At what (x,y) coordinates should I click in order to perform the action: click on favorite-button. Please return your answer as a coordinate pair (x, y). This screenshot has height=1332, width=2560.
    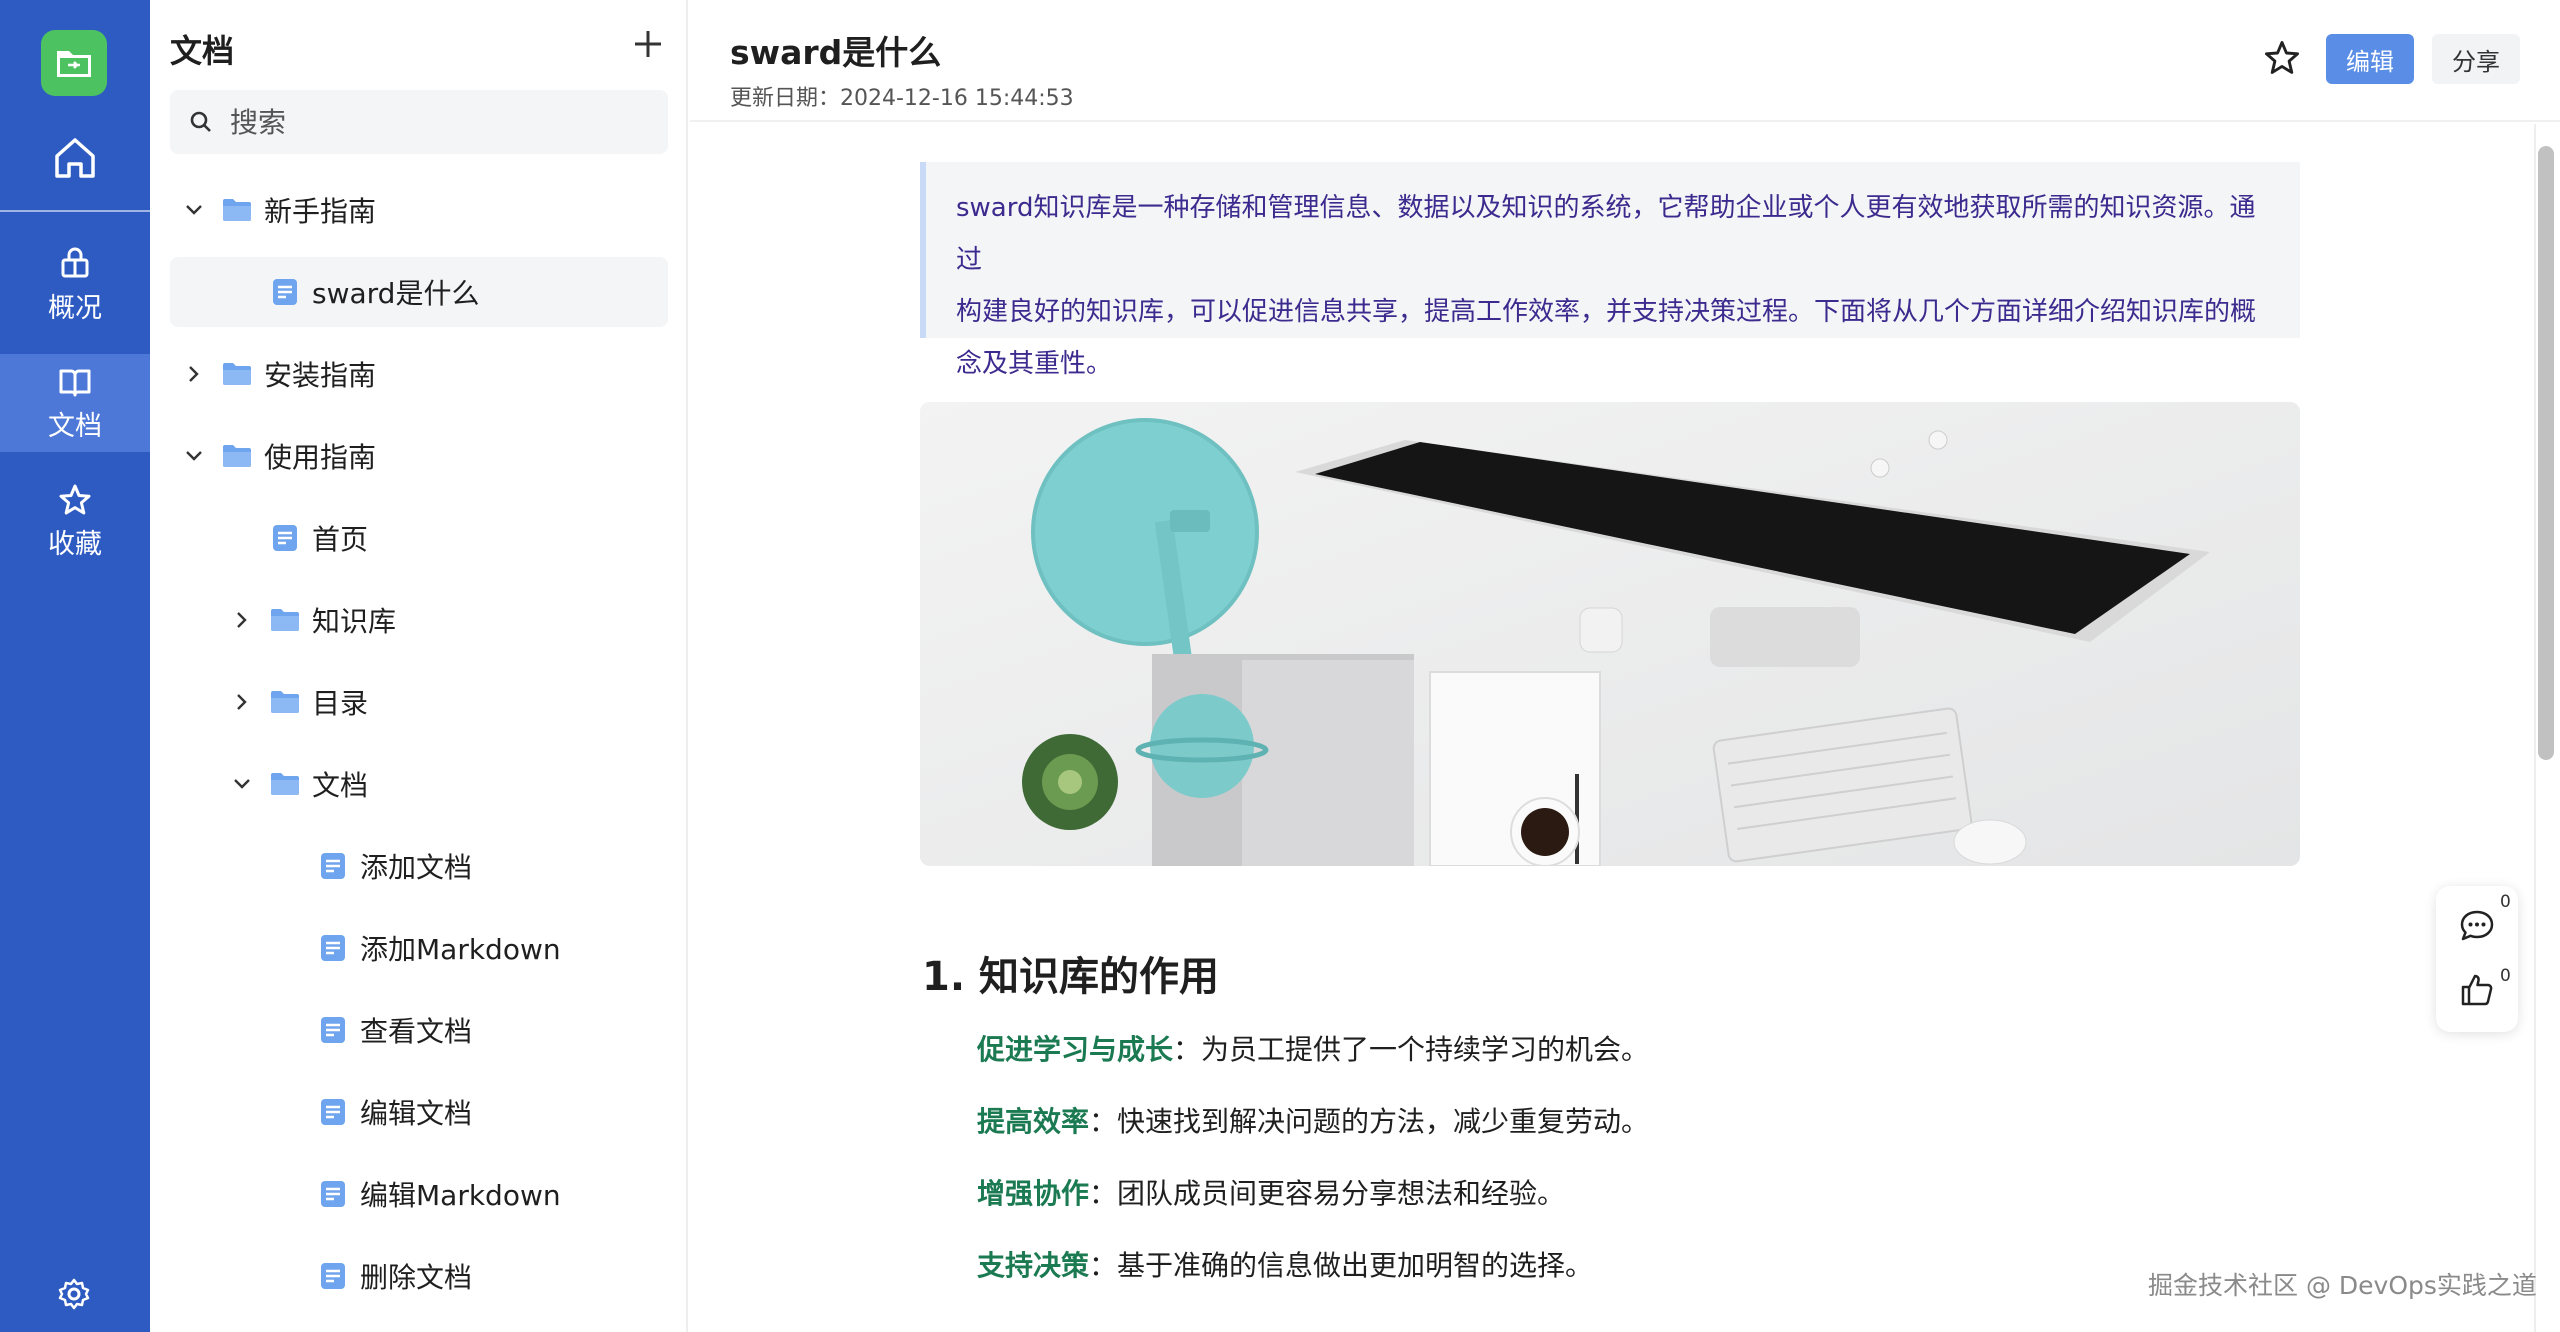
    Looking at the image, I should click on (2282, 58).